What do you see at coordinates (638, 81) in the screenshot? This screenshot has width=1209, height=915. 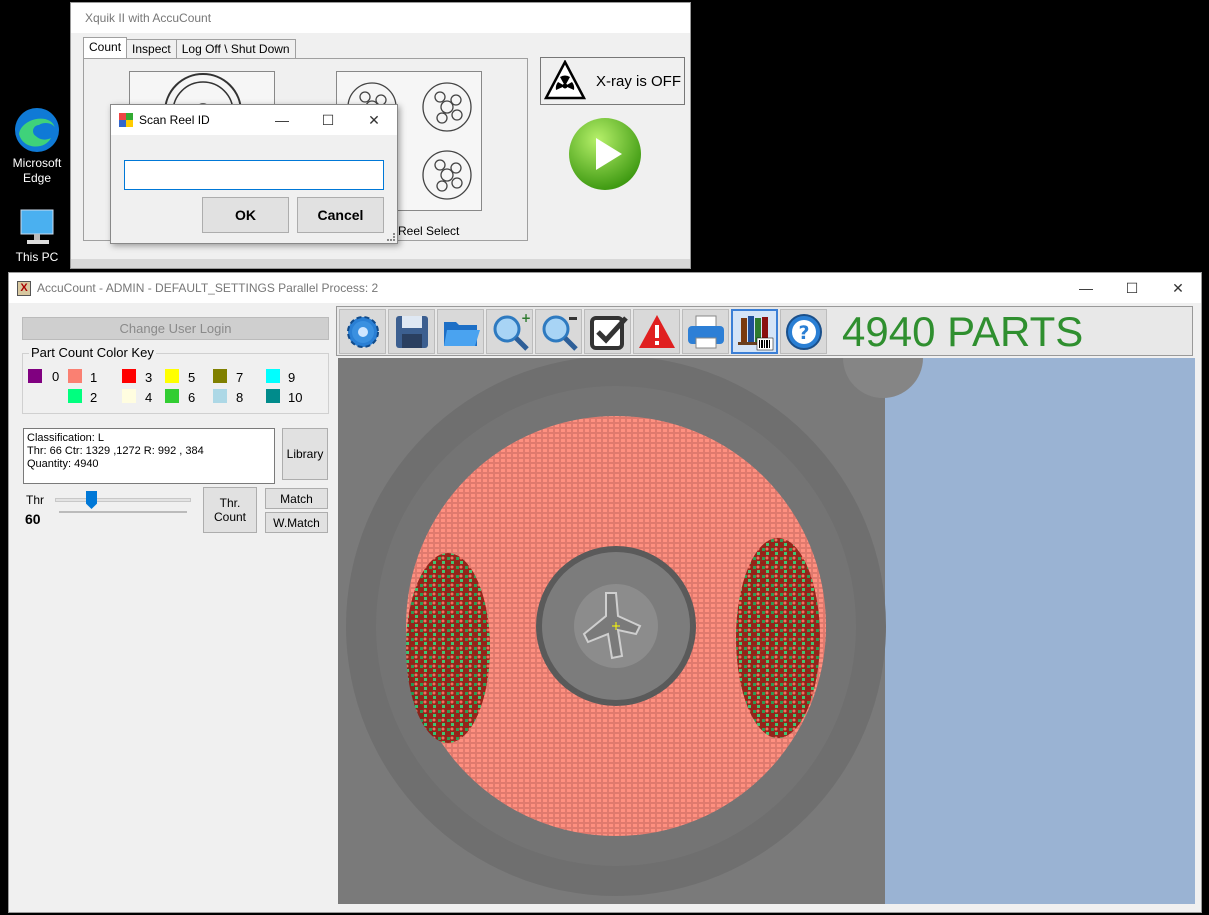 I see `xray-status-label: X-ray is OFF` at bounding box center [638, 81].